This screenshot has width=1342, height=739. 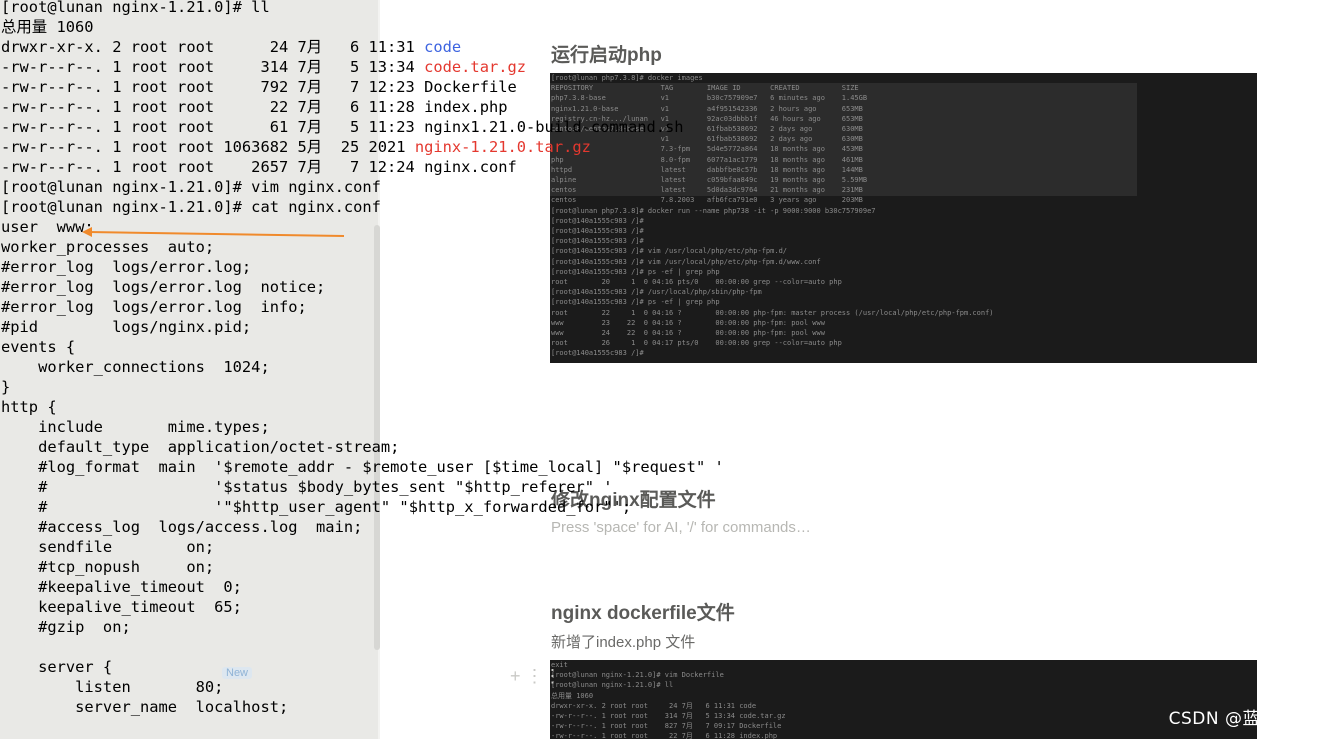 I want to click on terminal-line: #error_log logs/error.log notice;, so click(x=163, y=287).